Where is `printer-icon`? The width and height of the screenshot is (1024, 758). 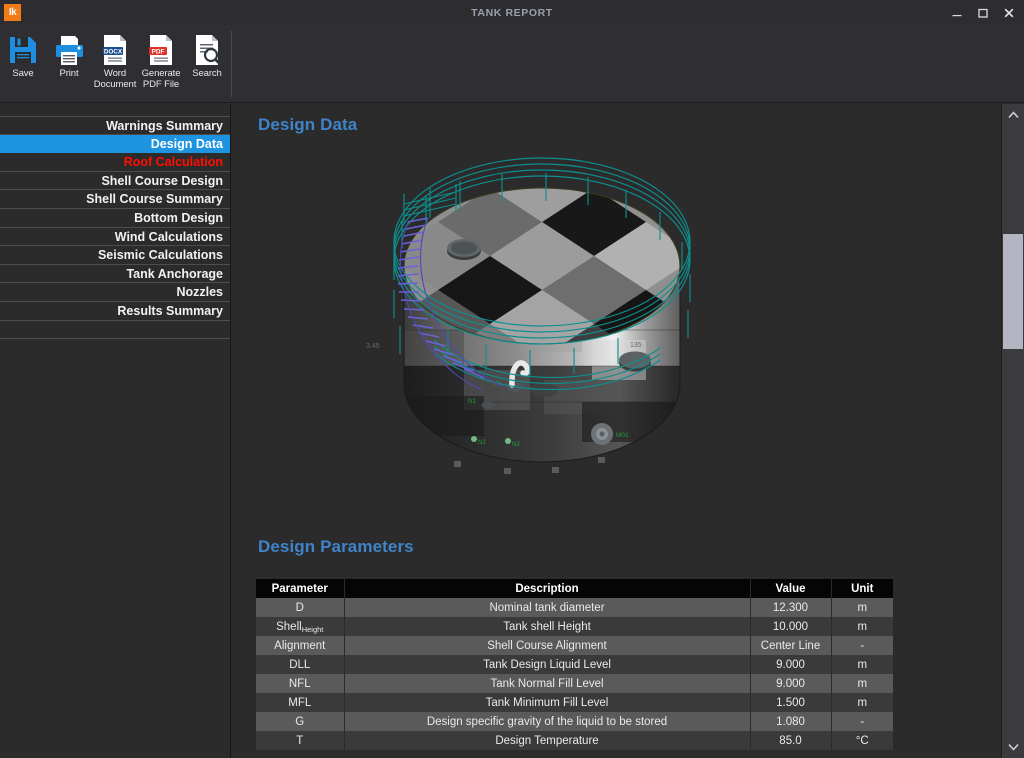
printer-icon is located at coordinates (69, 50).